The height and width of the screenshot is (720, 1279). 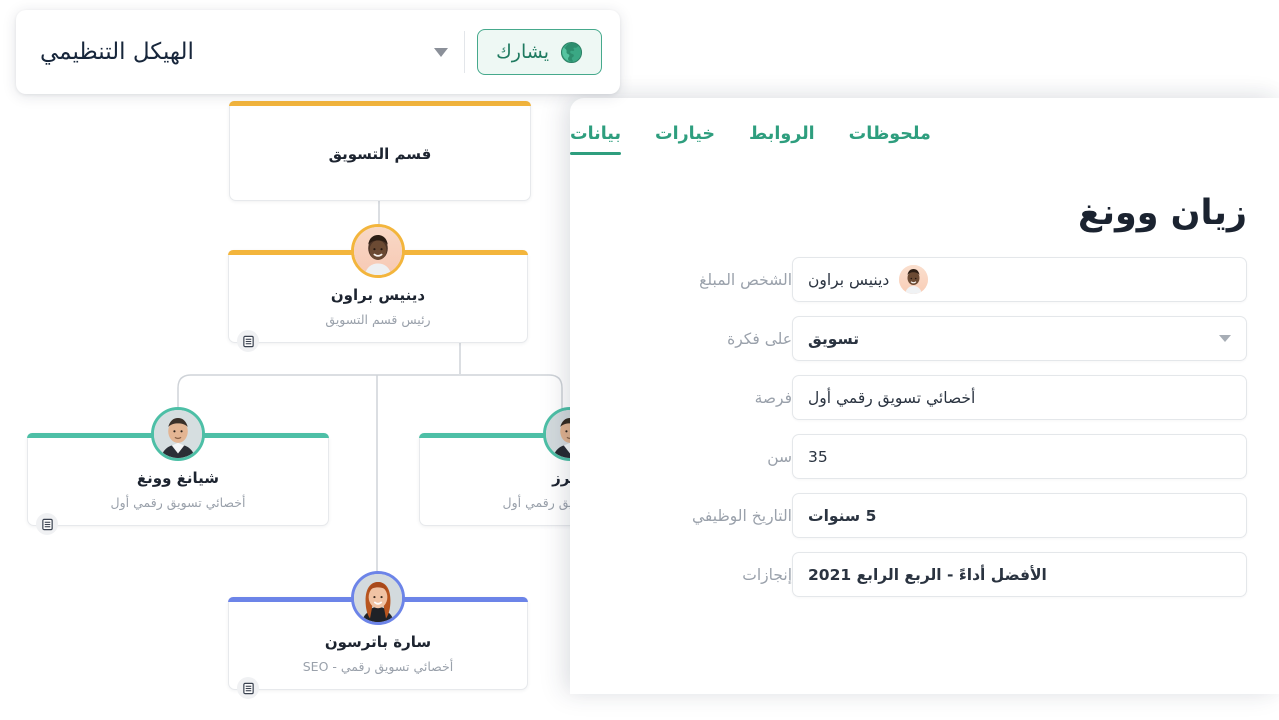 I want to click on person-chip: دينيس براون, so click(x=868, y=279).